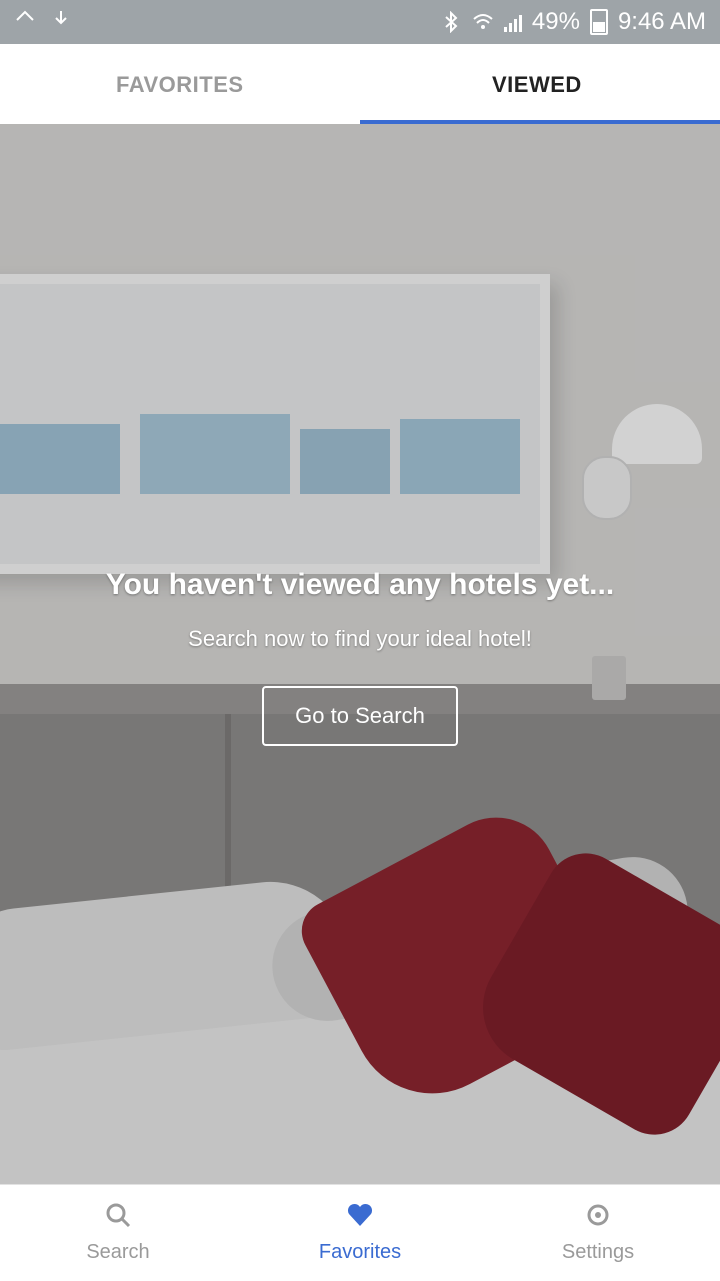 This screenshot has height=1281, width=720. Describe the element at coordinates (451, 22) in the screenshot. I see `bluetooth-icon` at that location.